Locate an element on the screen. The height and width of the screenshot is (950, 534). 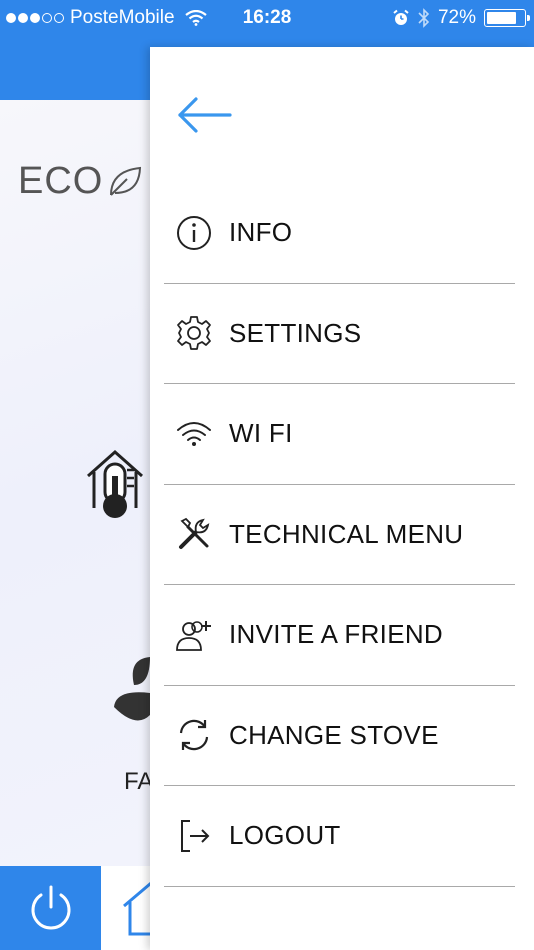
power-icon is located at coordinates (50, 907).